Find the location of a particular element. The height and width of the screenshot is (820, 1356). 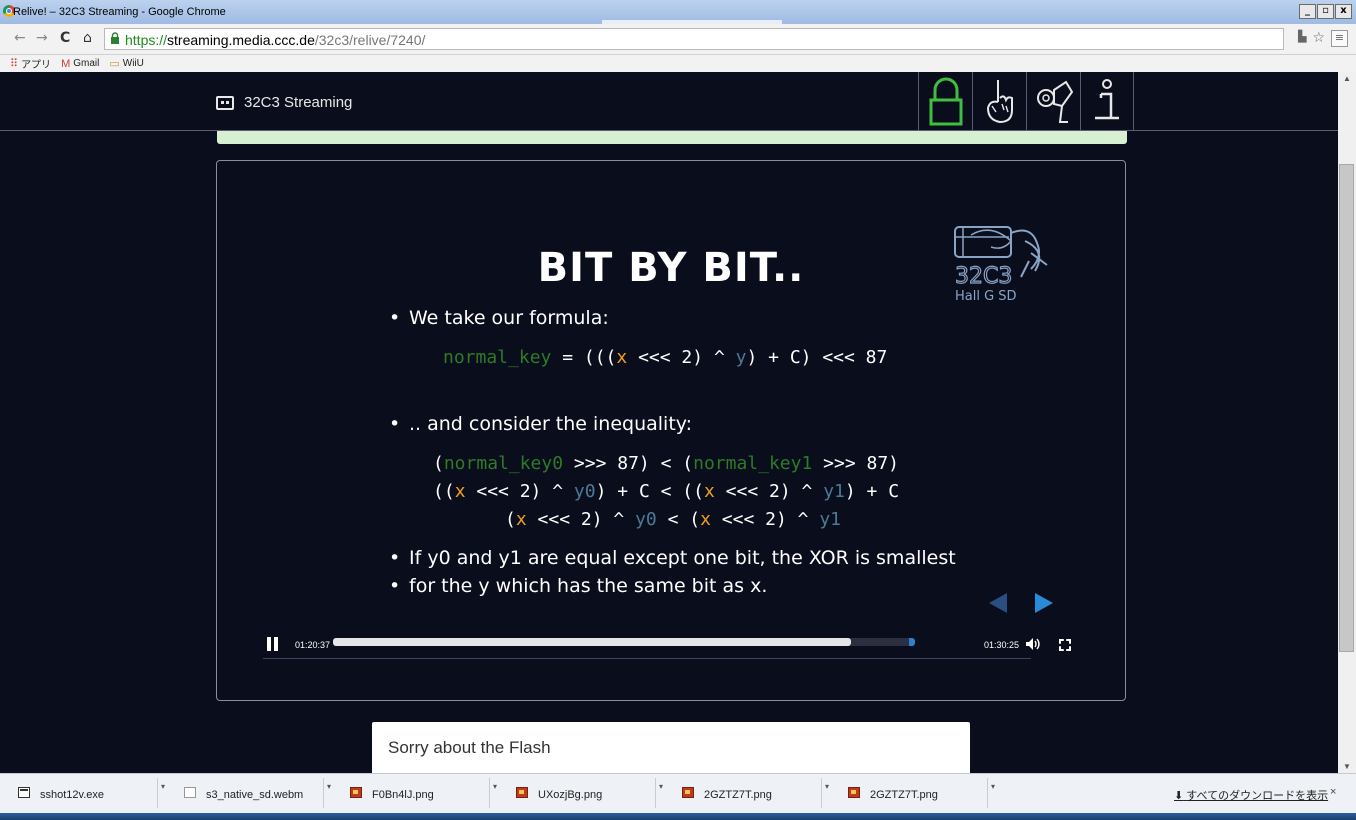

download-item: s3_native_sd.webm ▾ is located at coordinates (253, 794).